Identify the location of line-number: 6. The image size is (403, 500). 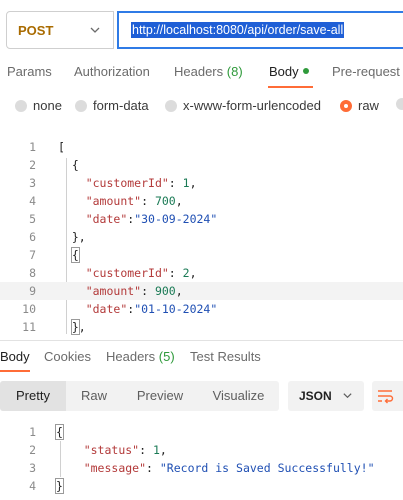
(32, 237).